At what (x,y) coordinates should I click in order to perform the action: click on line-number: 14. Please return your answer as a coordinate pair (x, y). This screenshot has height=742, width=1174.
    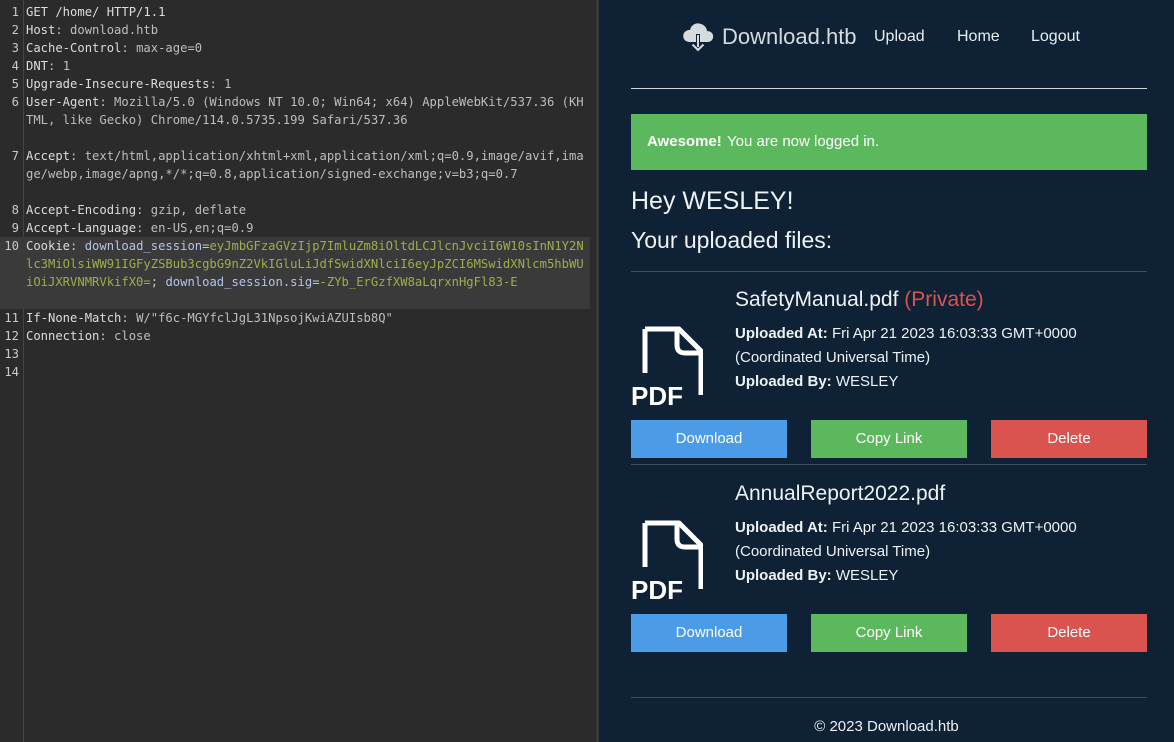
    Looking at the image, I should click on (11, 372).